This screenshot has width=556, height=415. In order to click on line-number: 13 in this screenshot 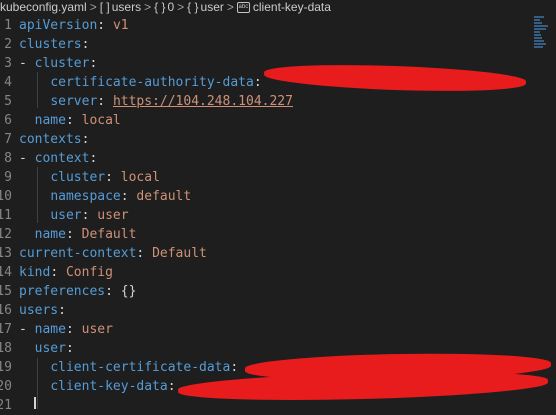, I will do `click(6, 253)`.